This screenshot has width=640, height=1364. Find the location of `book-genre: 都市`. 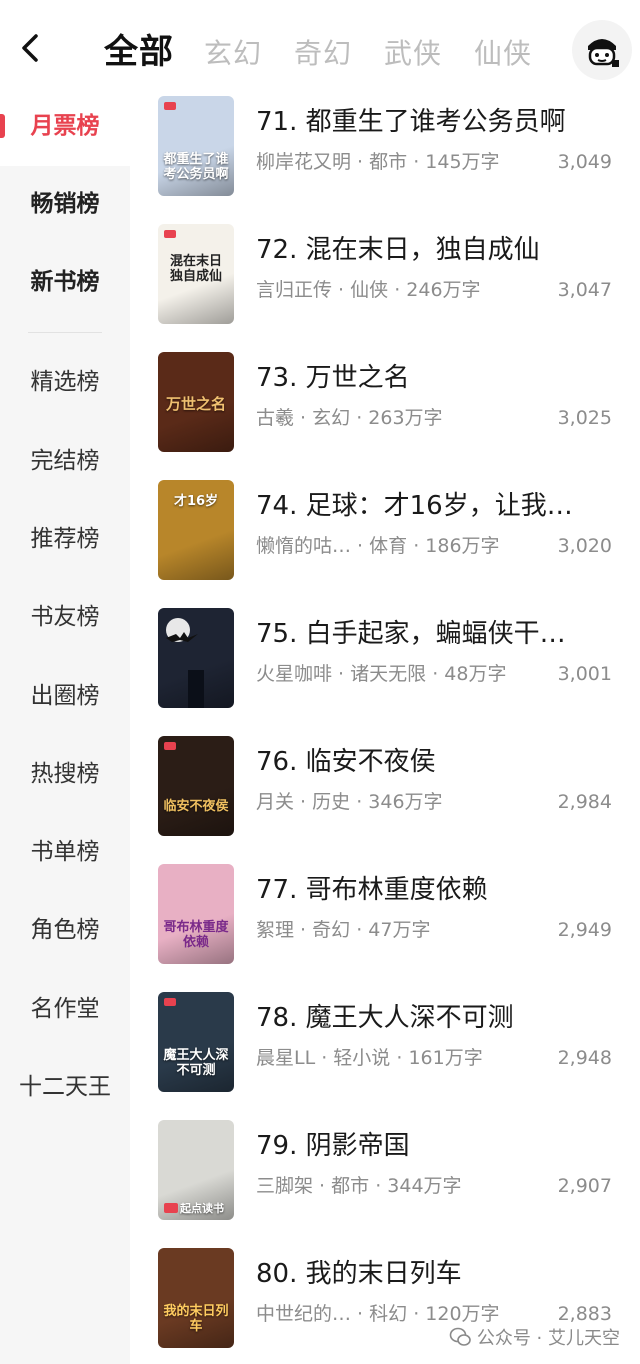

book-genre: 都市 is located at coordinates (388, 162).